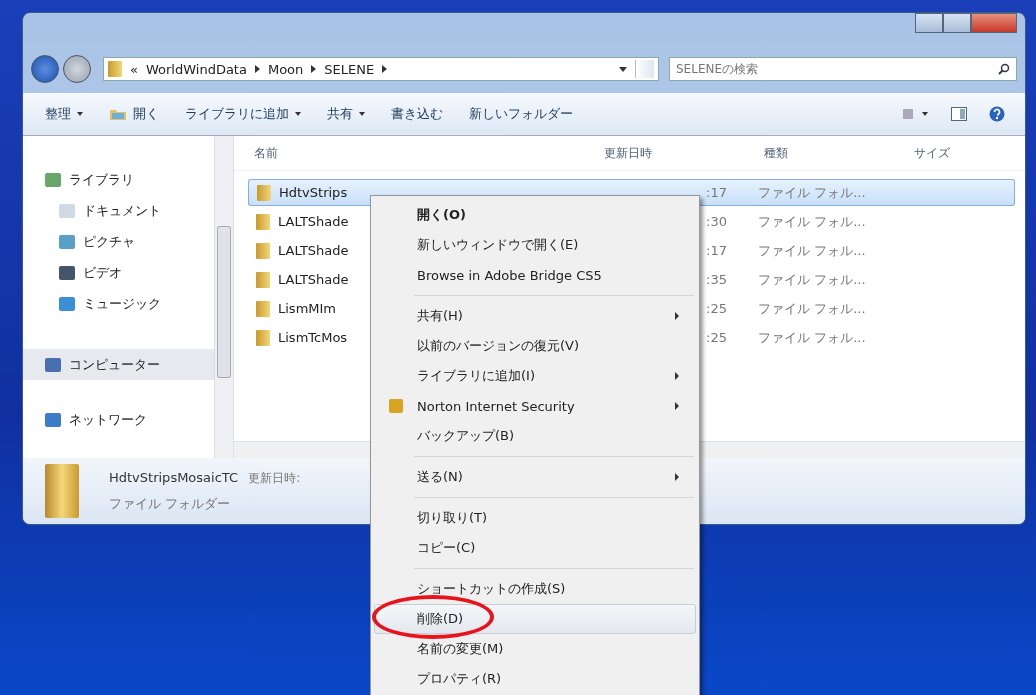 Image resolution: width=1036 pixels, height=695 pixels. Describe the element at coordinates (716, 222) in the screenshot. I see `date-cell-text: :30` at that location.